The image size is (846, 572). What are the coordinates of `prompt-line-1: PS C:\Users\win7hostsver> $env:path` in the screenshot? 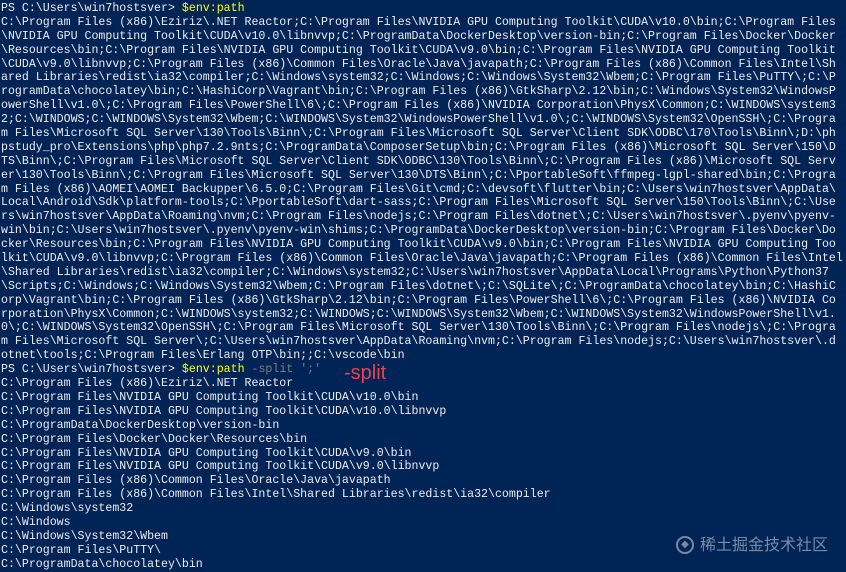 It's located at (423, 9).